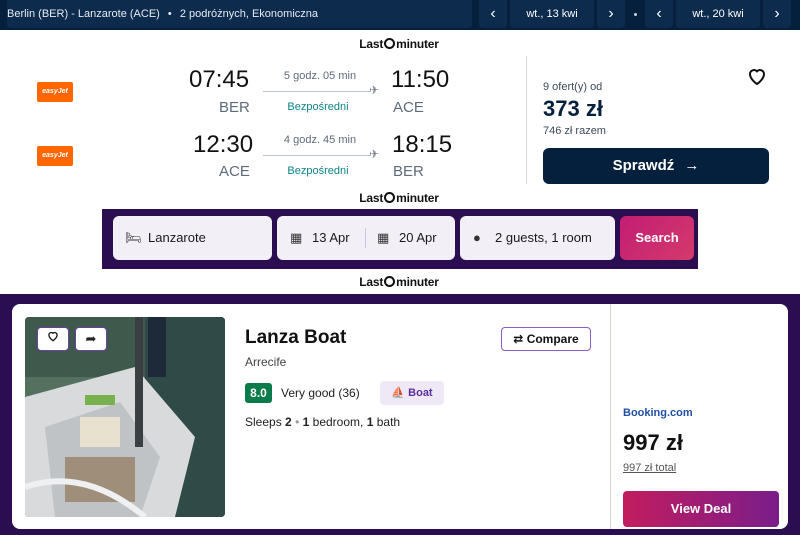 The height and width of the screenshot is (535, 800). Describe the element at coordinates (288, 422) in the screenshot. I see `sleeps-count: 2` at that location.